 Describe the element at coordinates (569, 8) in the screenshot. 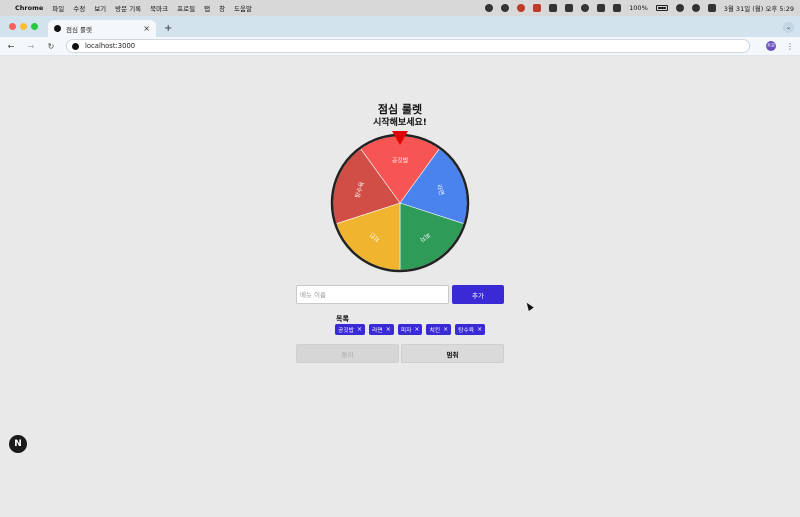

I see `display-icon` at that location.